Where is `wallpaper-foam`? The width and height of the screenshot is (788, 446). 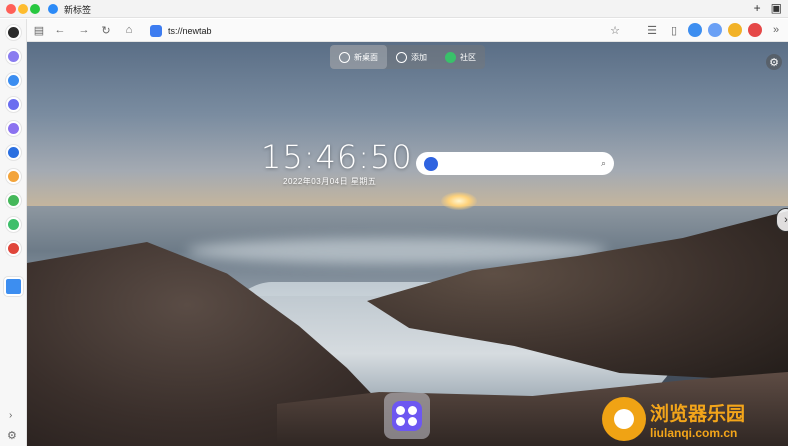
wallpaper-foam is located at coordinates (397, 251).